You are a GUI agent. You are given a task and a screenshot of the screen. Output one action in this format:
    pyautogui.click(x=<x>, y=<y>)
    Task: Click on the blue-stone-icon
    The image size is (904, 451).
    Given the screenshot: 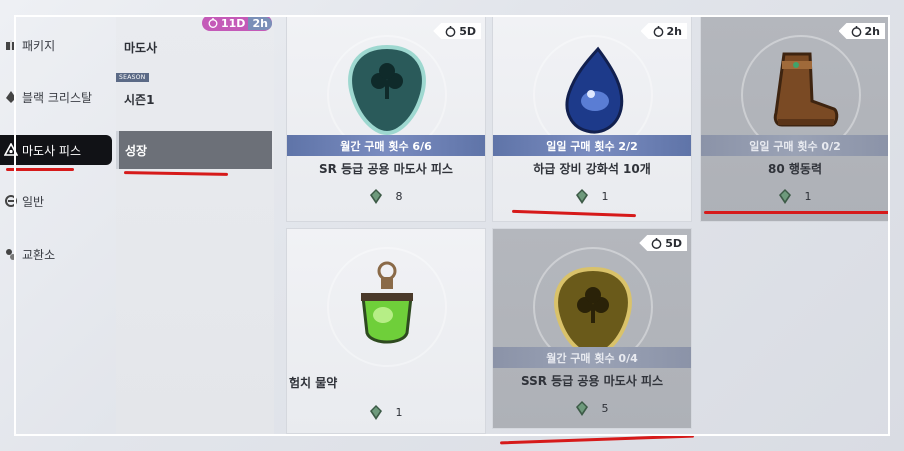 What is the action you would take?
    pyautogui.click(x=594, y=90)
    